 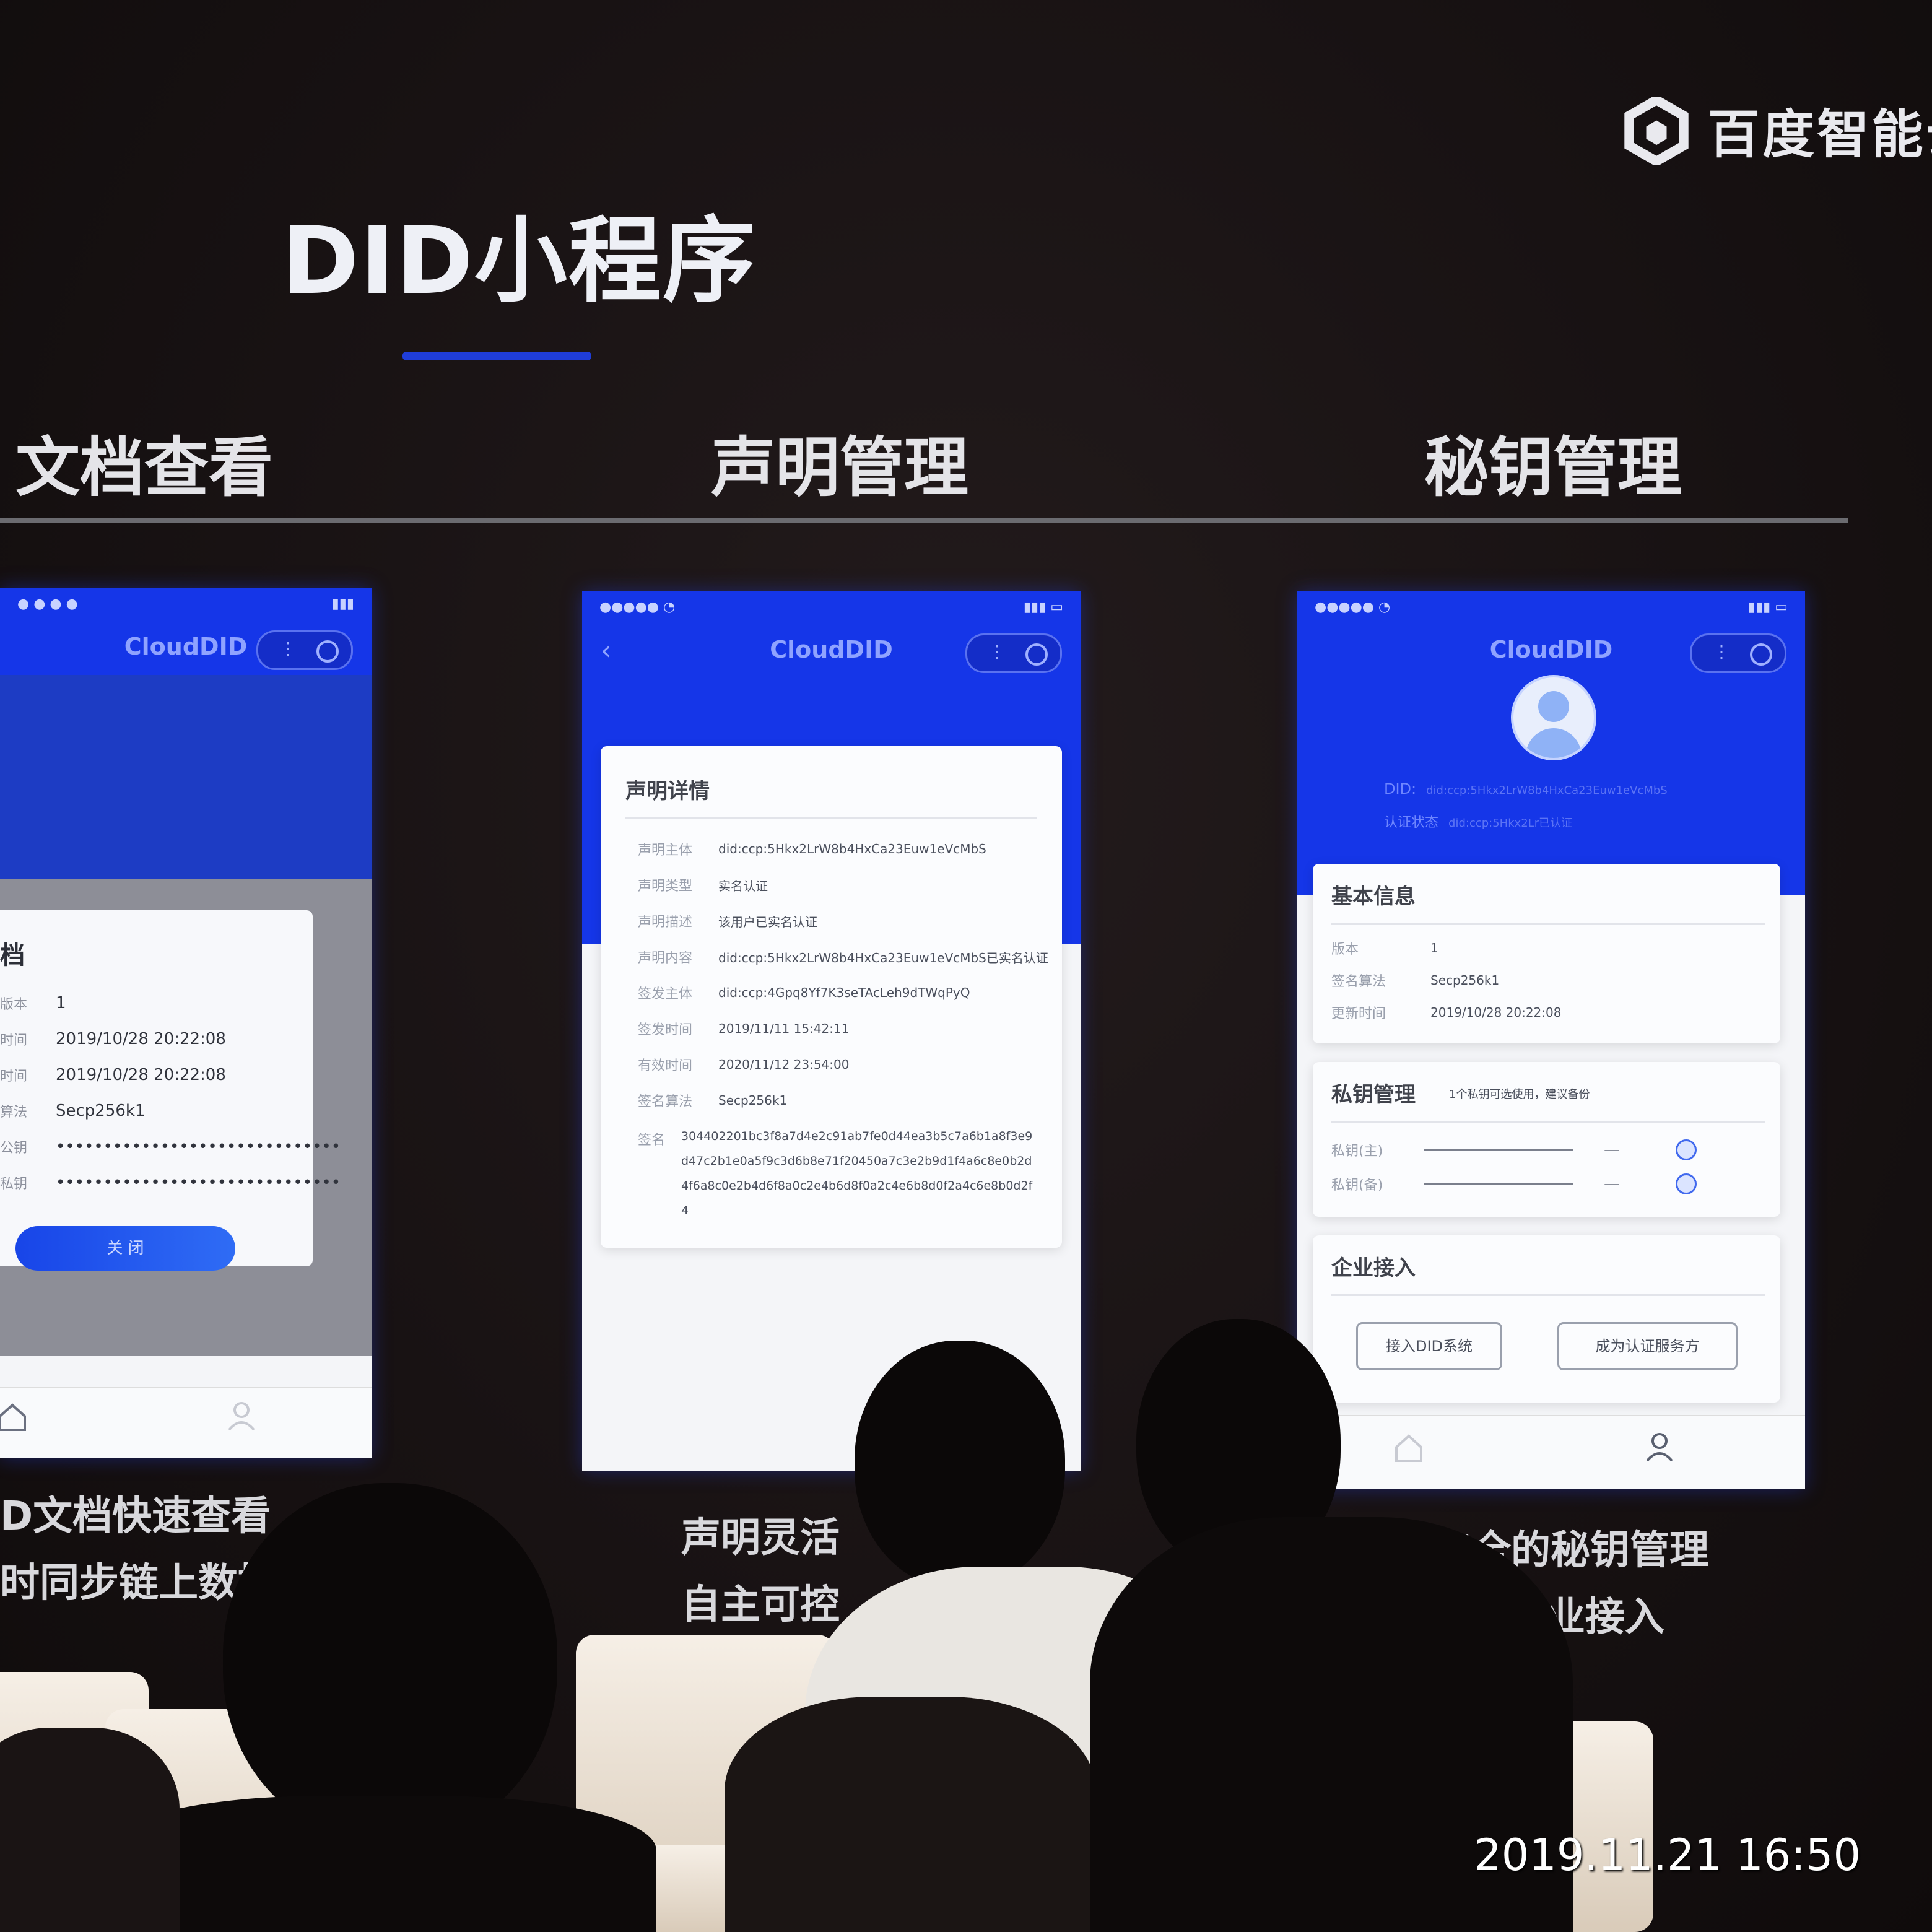 I want to click on app-bar: CloudDID ⋮, so click(x=186, y=647).